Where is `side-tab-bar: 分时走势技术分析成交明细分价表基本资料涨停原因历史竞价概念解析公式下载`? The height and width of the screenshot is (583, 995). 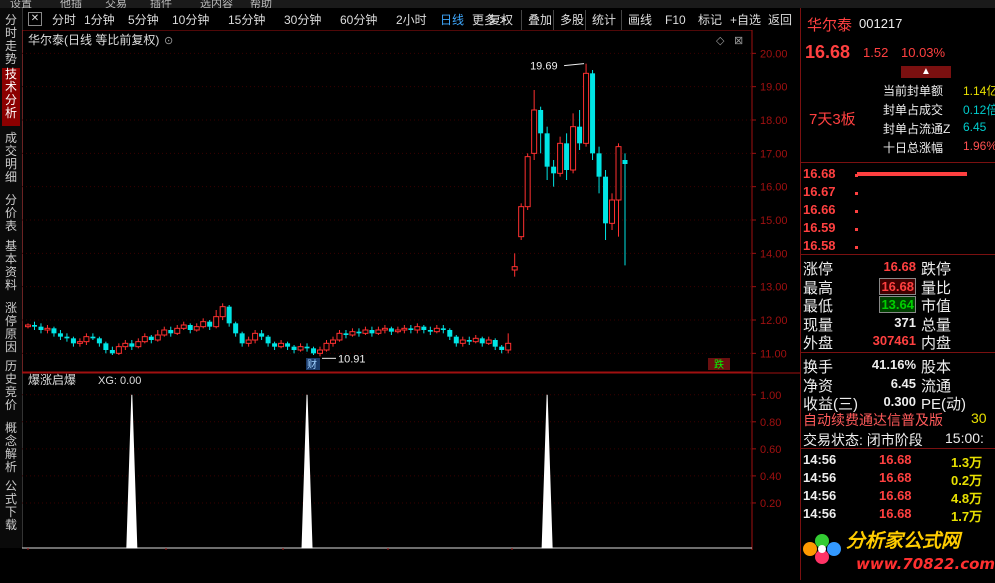 side-tab-bar: 分时走势技术分析成交明细分价表基本资料涨停原因历史竞价概念解析公式下载 is located at coordinates (11, 278).